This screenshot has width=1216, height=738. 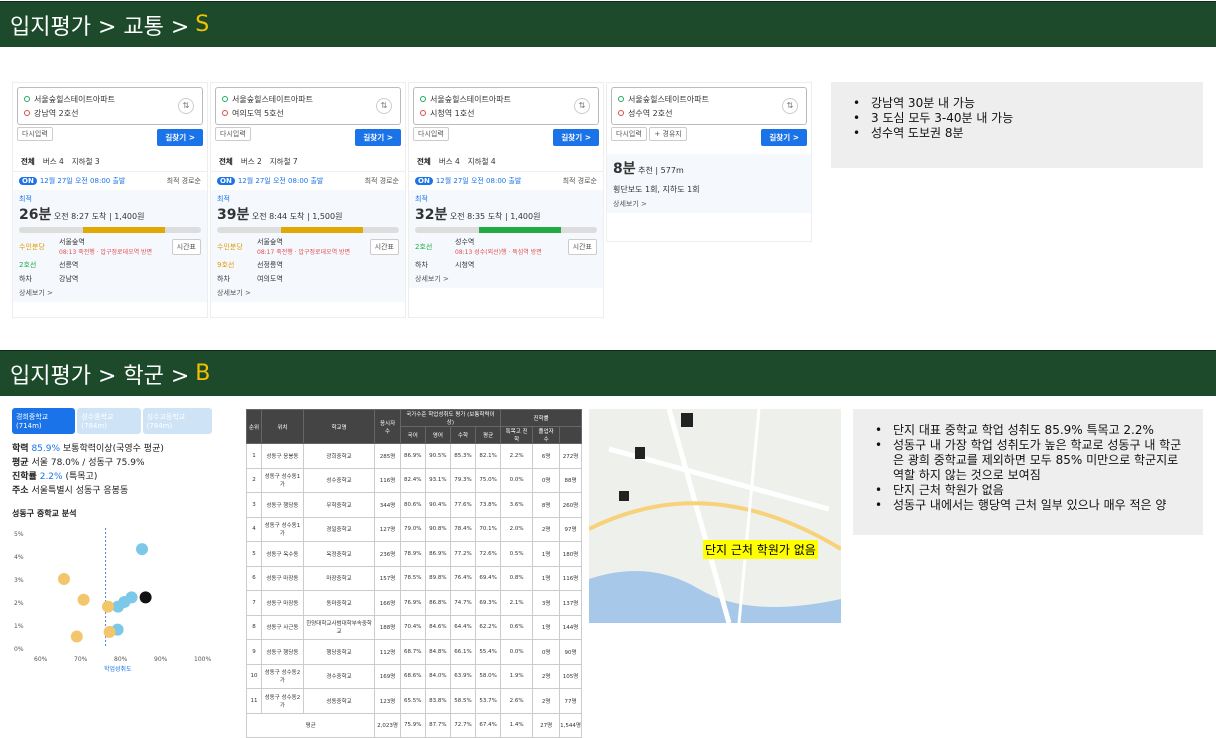 I want to click on route-step: 9호선 선정릉역, so click(x=250, y=265).